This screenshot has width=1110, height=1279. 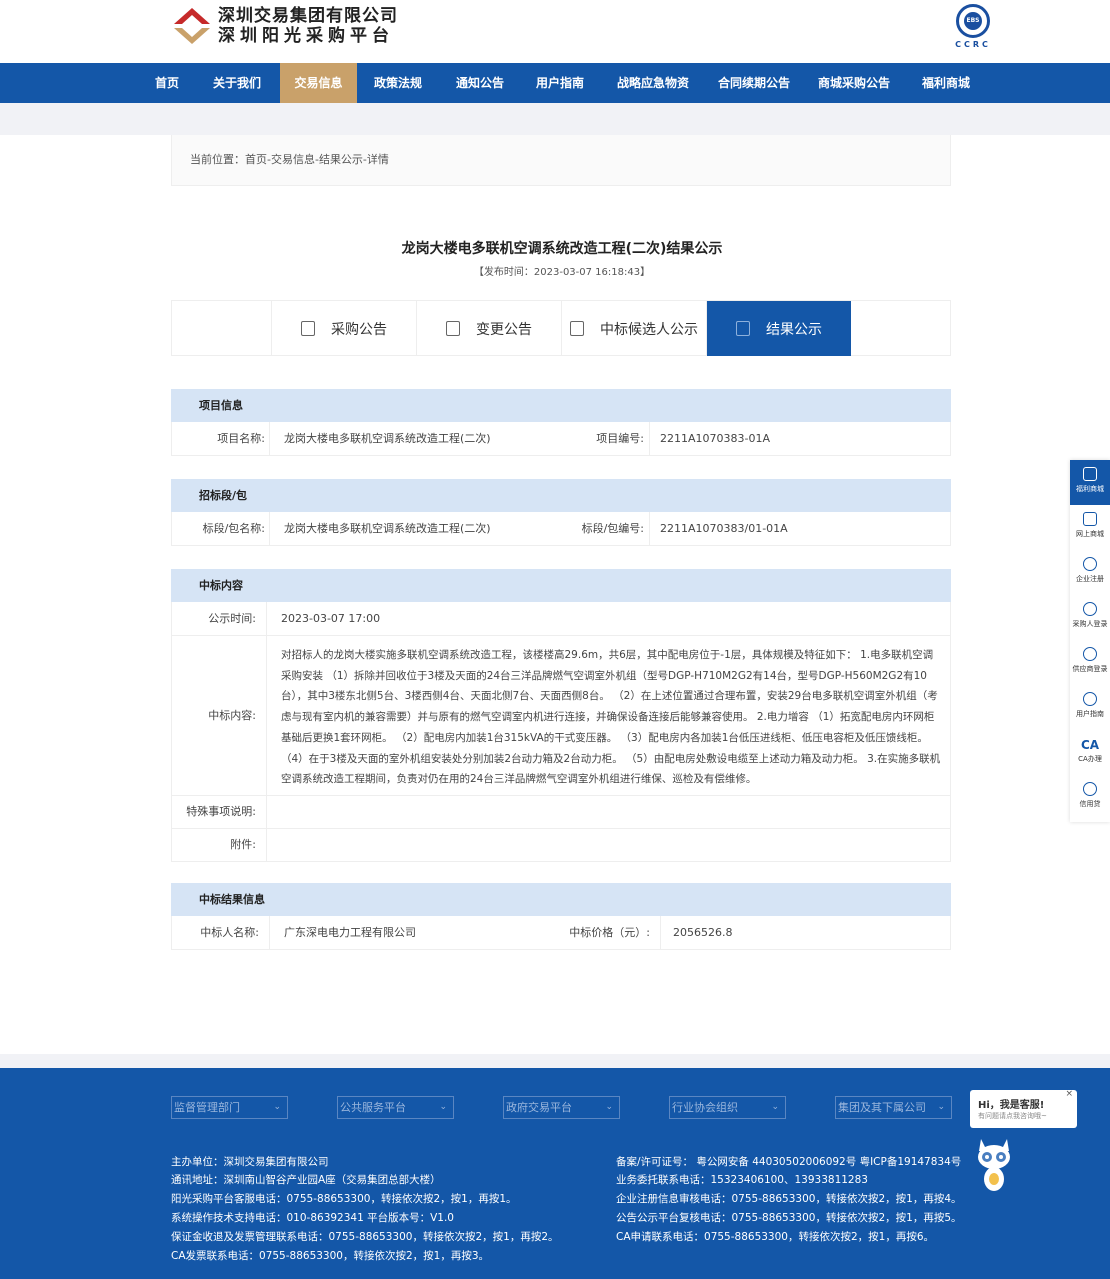 I want to click on footer-select-supervision: 监督管理部门 ⌄, so click(x=229, y=1107).